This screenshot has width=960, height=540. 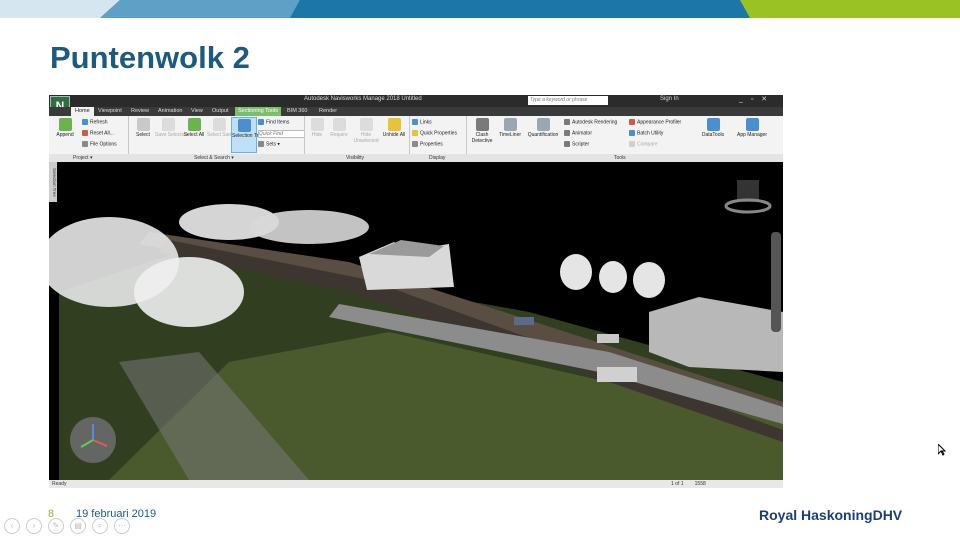 I want to click on previous-slide-icon: ‹, so click(x=12, y=526).